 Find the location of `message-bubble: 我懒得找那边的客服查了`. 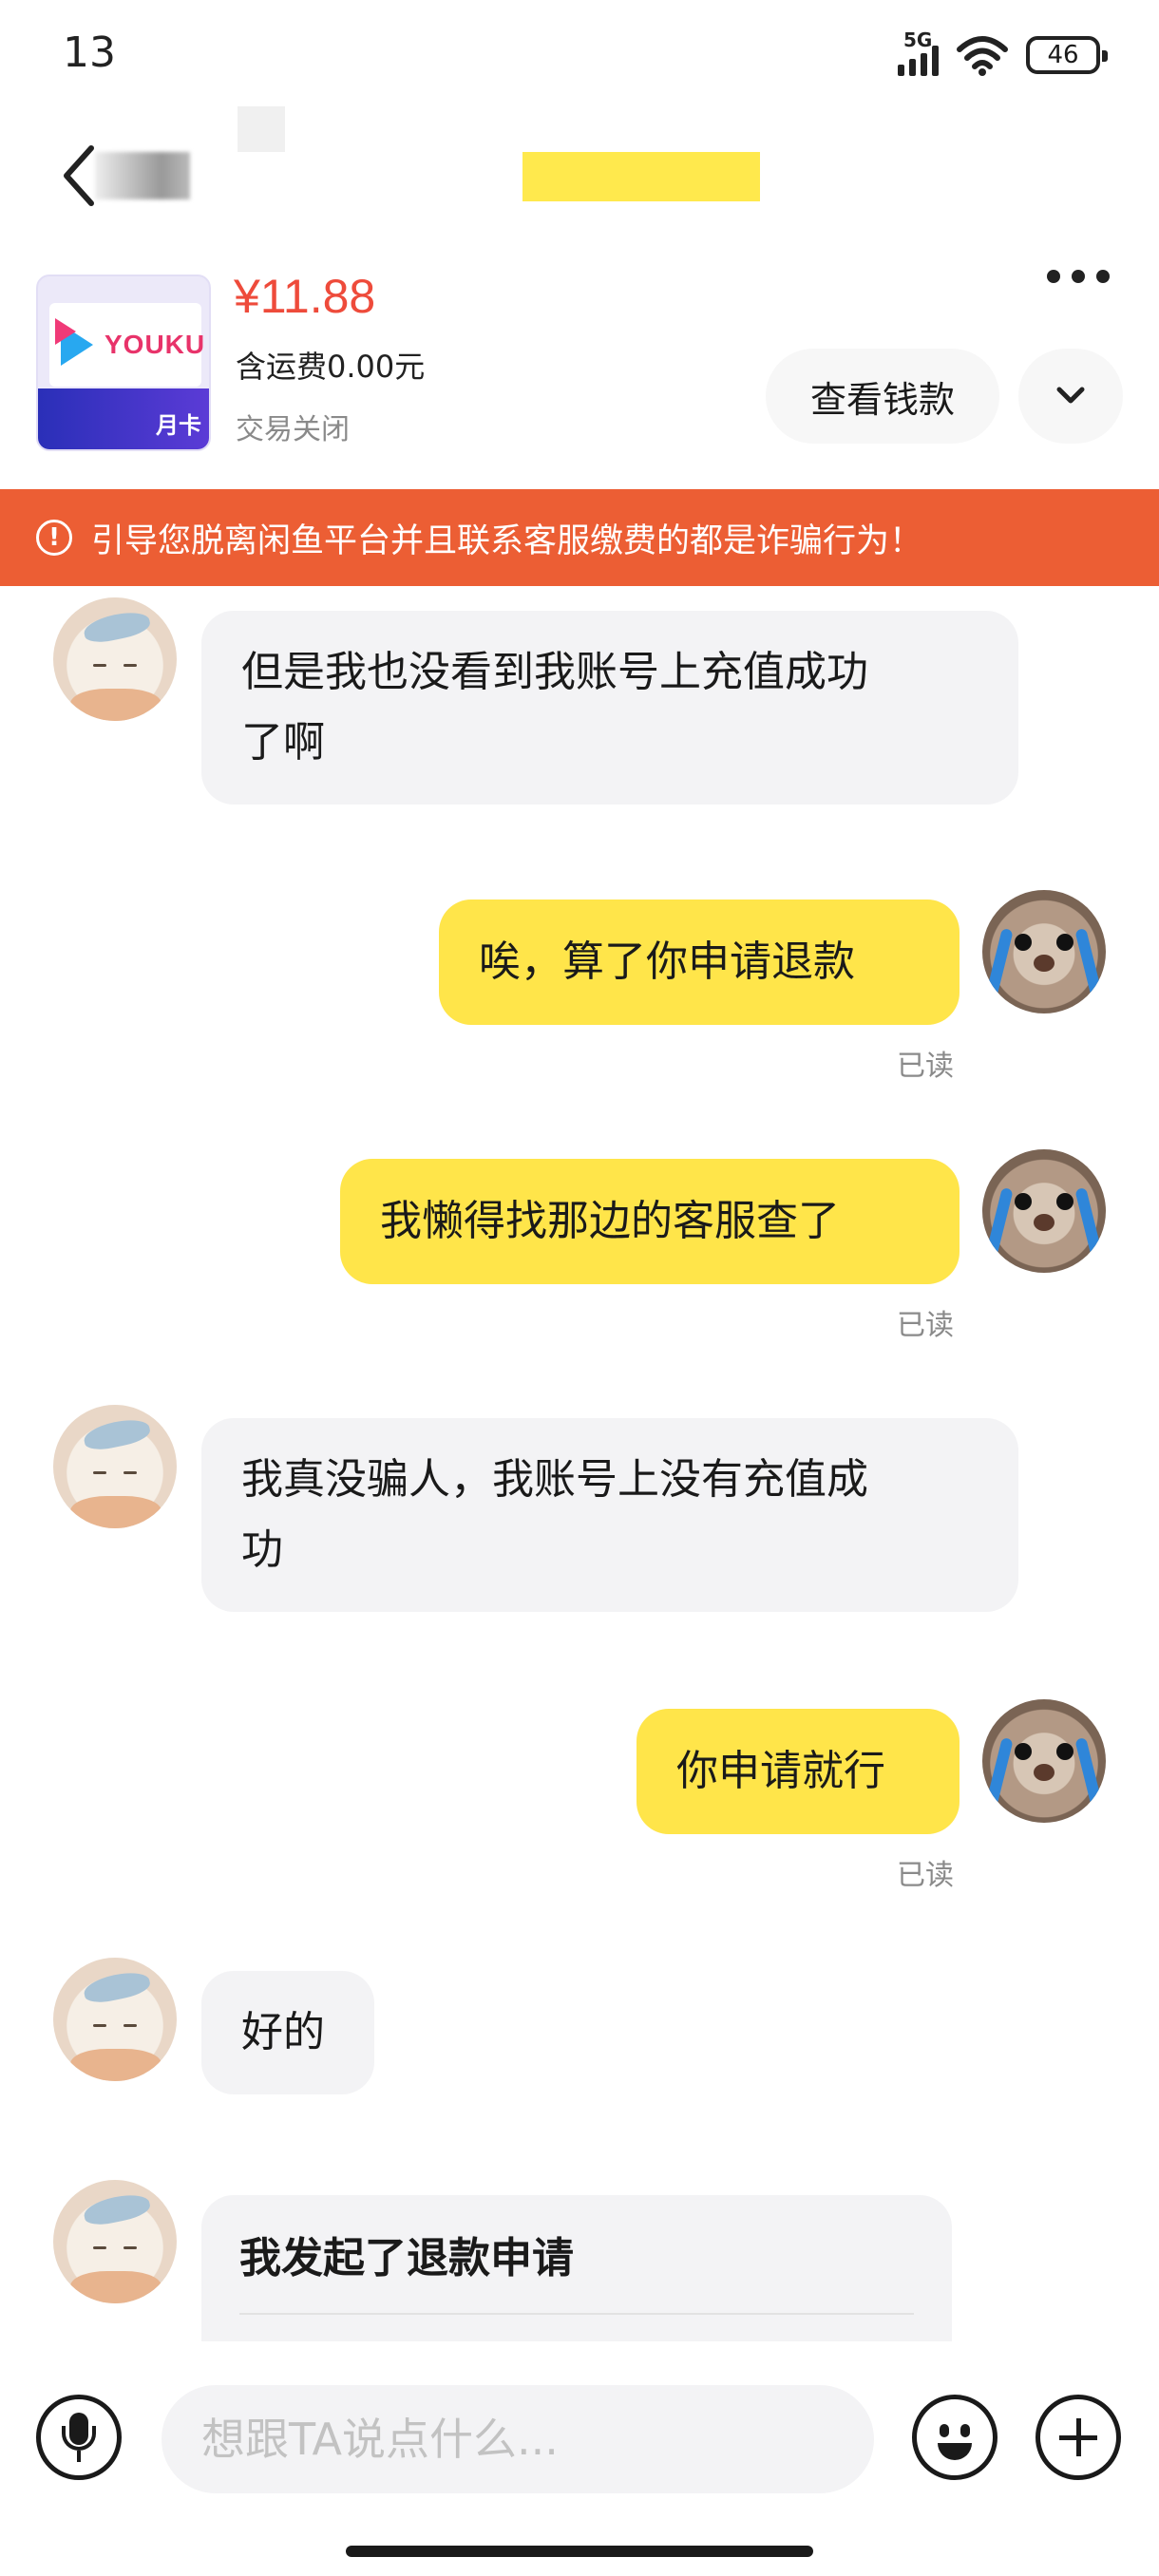

message-bubble: 我懒得找那边的客服查了 is located at coordinates (650, 1221).